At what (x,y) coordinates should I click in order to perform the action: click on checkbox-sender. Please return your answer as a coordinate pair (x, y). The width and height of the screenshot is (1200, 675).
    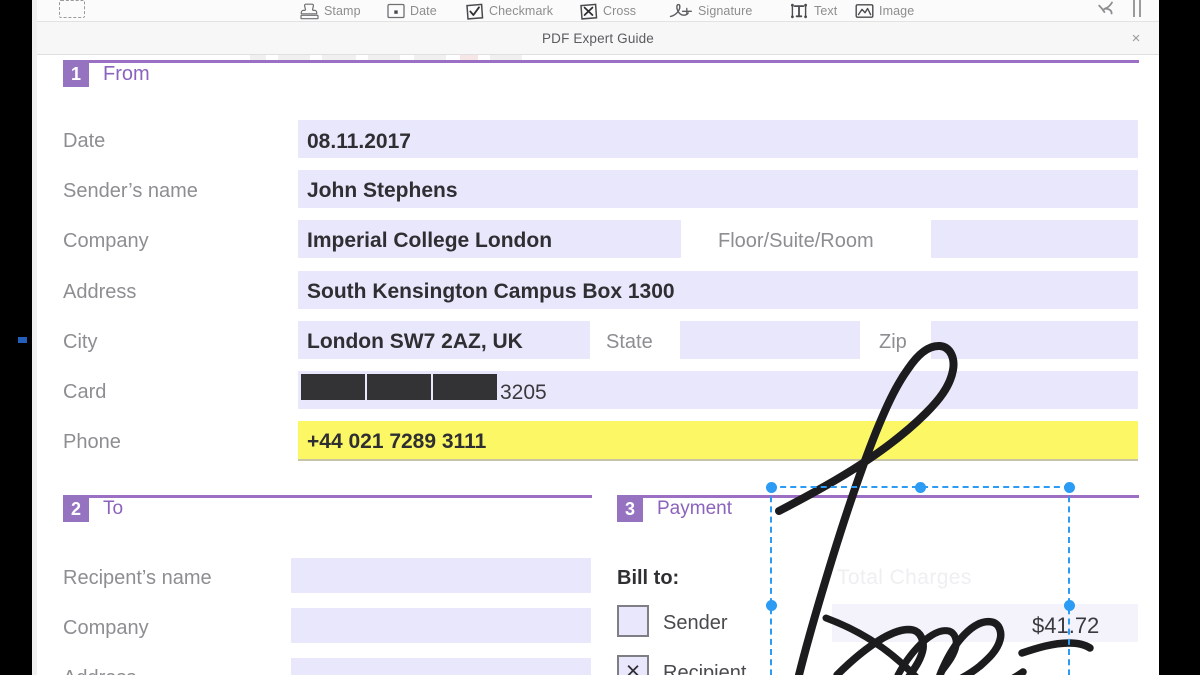
    Looking at the image, I should click on (633, 621).